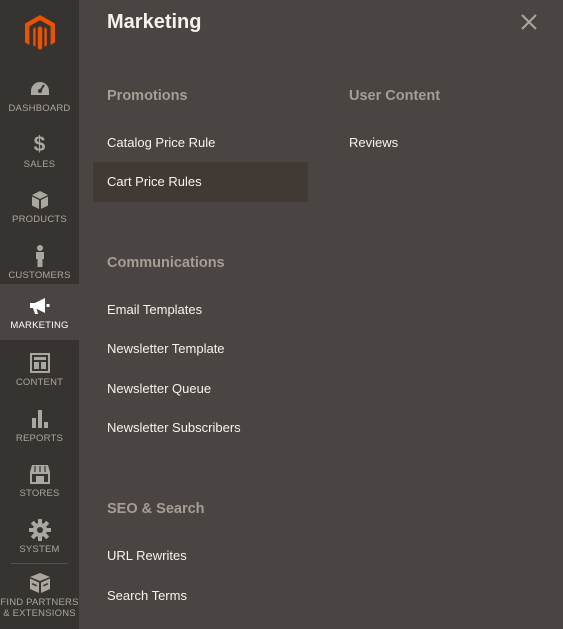 The width and height of the screenshot is (563, 629). Describe the element at coordinates (154, 22) in the screenshot. I see `panel-title: Marketing` at that location.